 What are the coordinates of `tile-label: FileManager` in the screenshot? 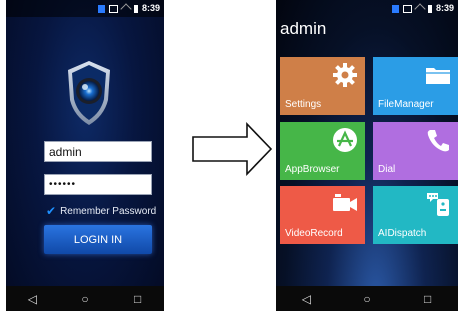 It's located at (406, 104).